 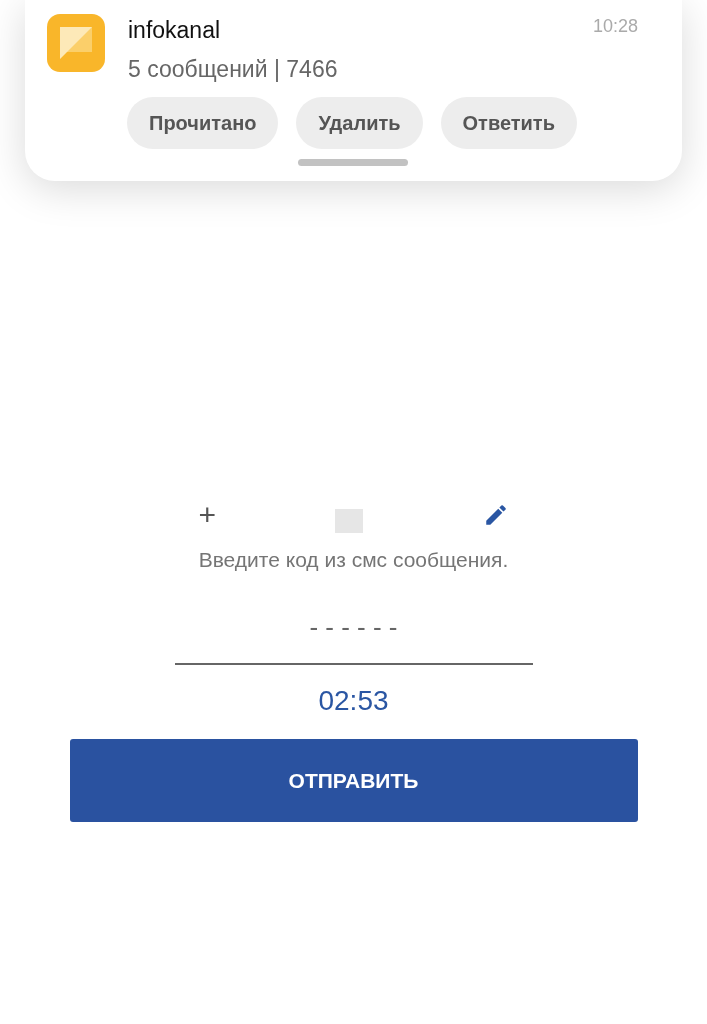 What do you see at coordinates (207, 515) in the screenshot?
I see `phone-prefix: +` at bounding box center [207, 515].